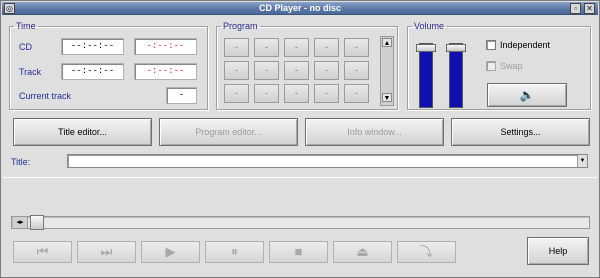  I want to click on track-remaining-display: -:--:--, so click(165, 71).